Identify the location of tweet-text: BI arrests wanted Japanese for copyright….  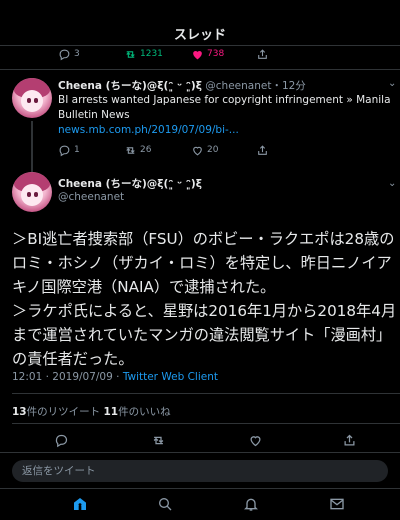
(227, 115).